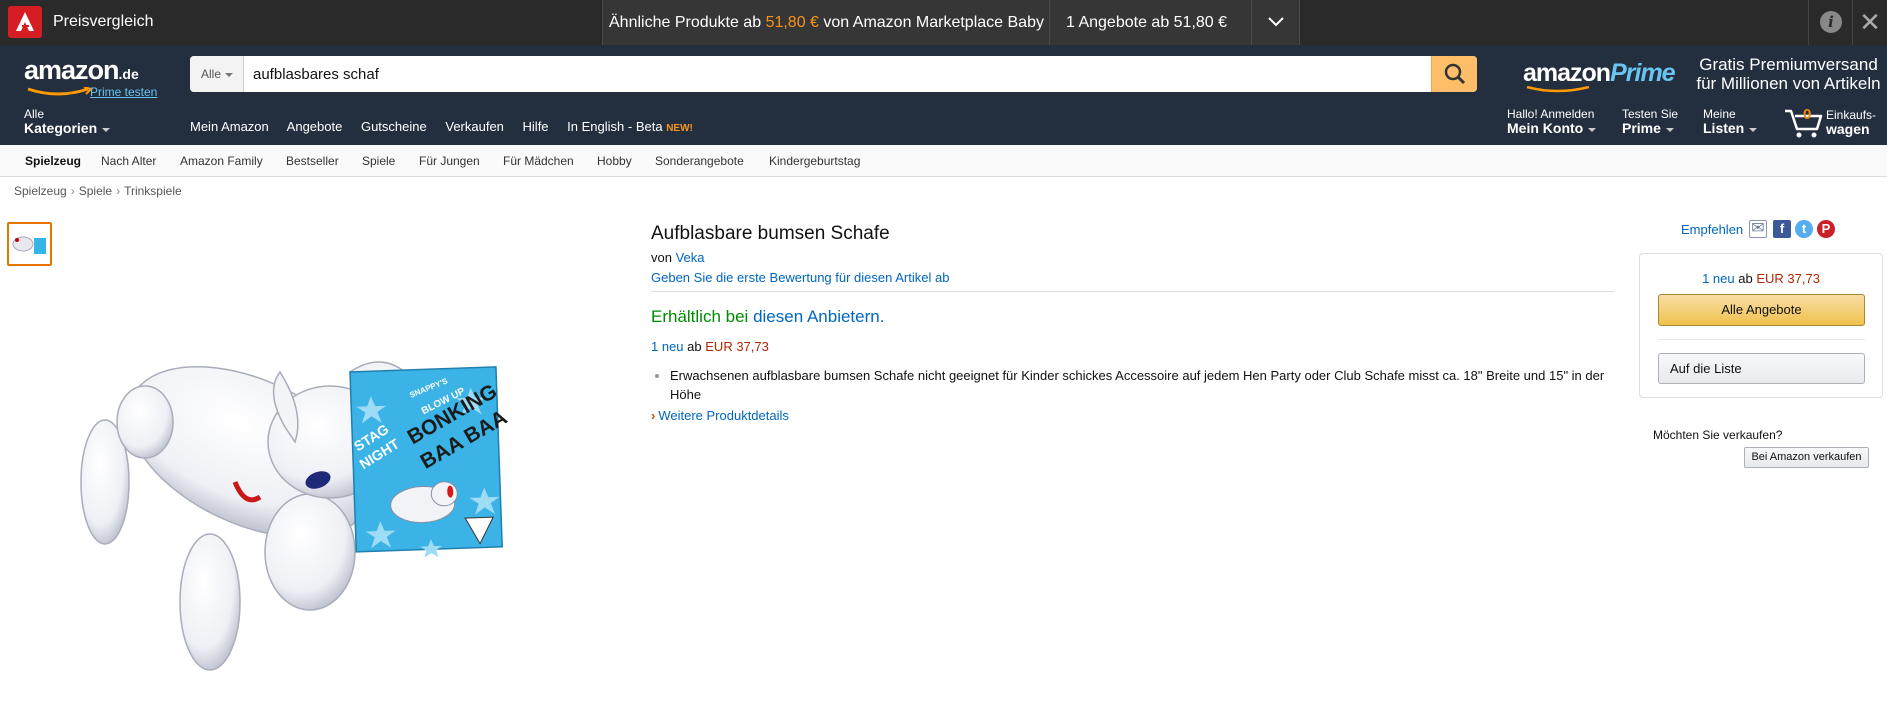 The height and width of the screenshot is (718, 1887). What do you see at coordinates (1745, 278) in the screenshot?
I see `buybox-offer-mid: ab` at bounding box center [1745, 278].